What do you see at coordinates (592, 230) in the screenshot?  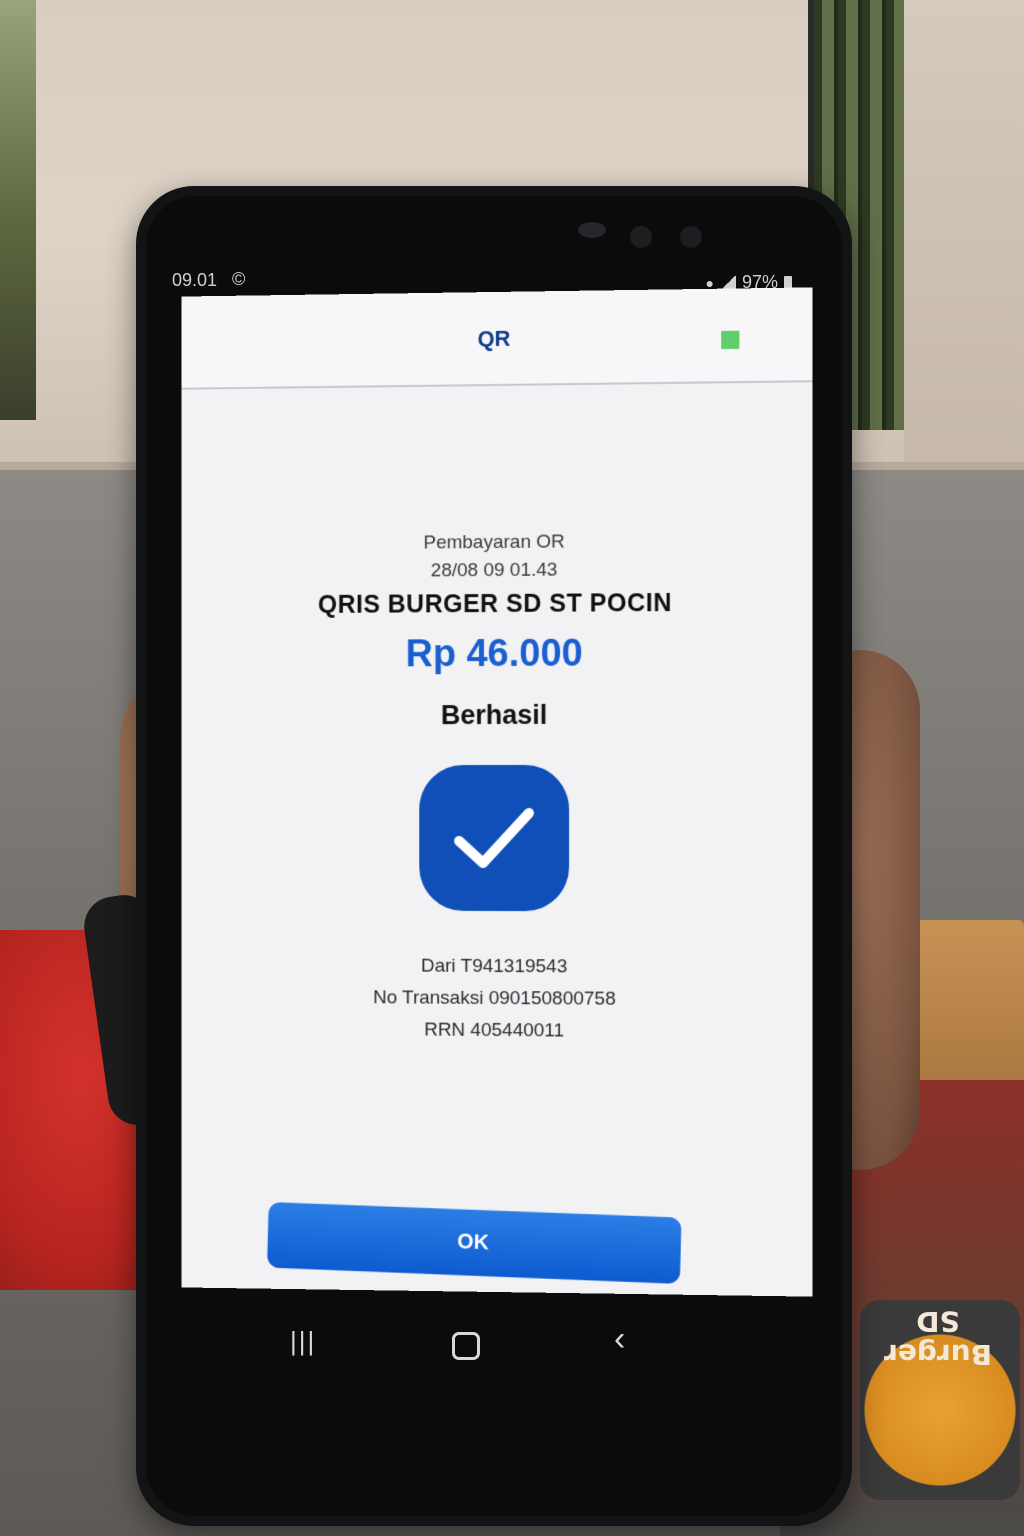 I see `phone-sensor` at bounding box center [592, 230].